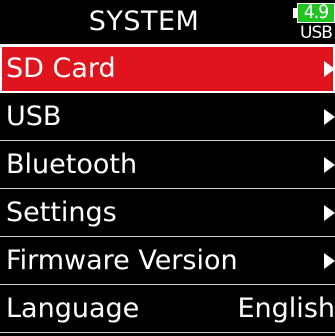  What do you see at coordinates (167, 165) in the screenshot?
I see `menu-item-bluetooth: Bluetooth` at bounding box center [167, 165].